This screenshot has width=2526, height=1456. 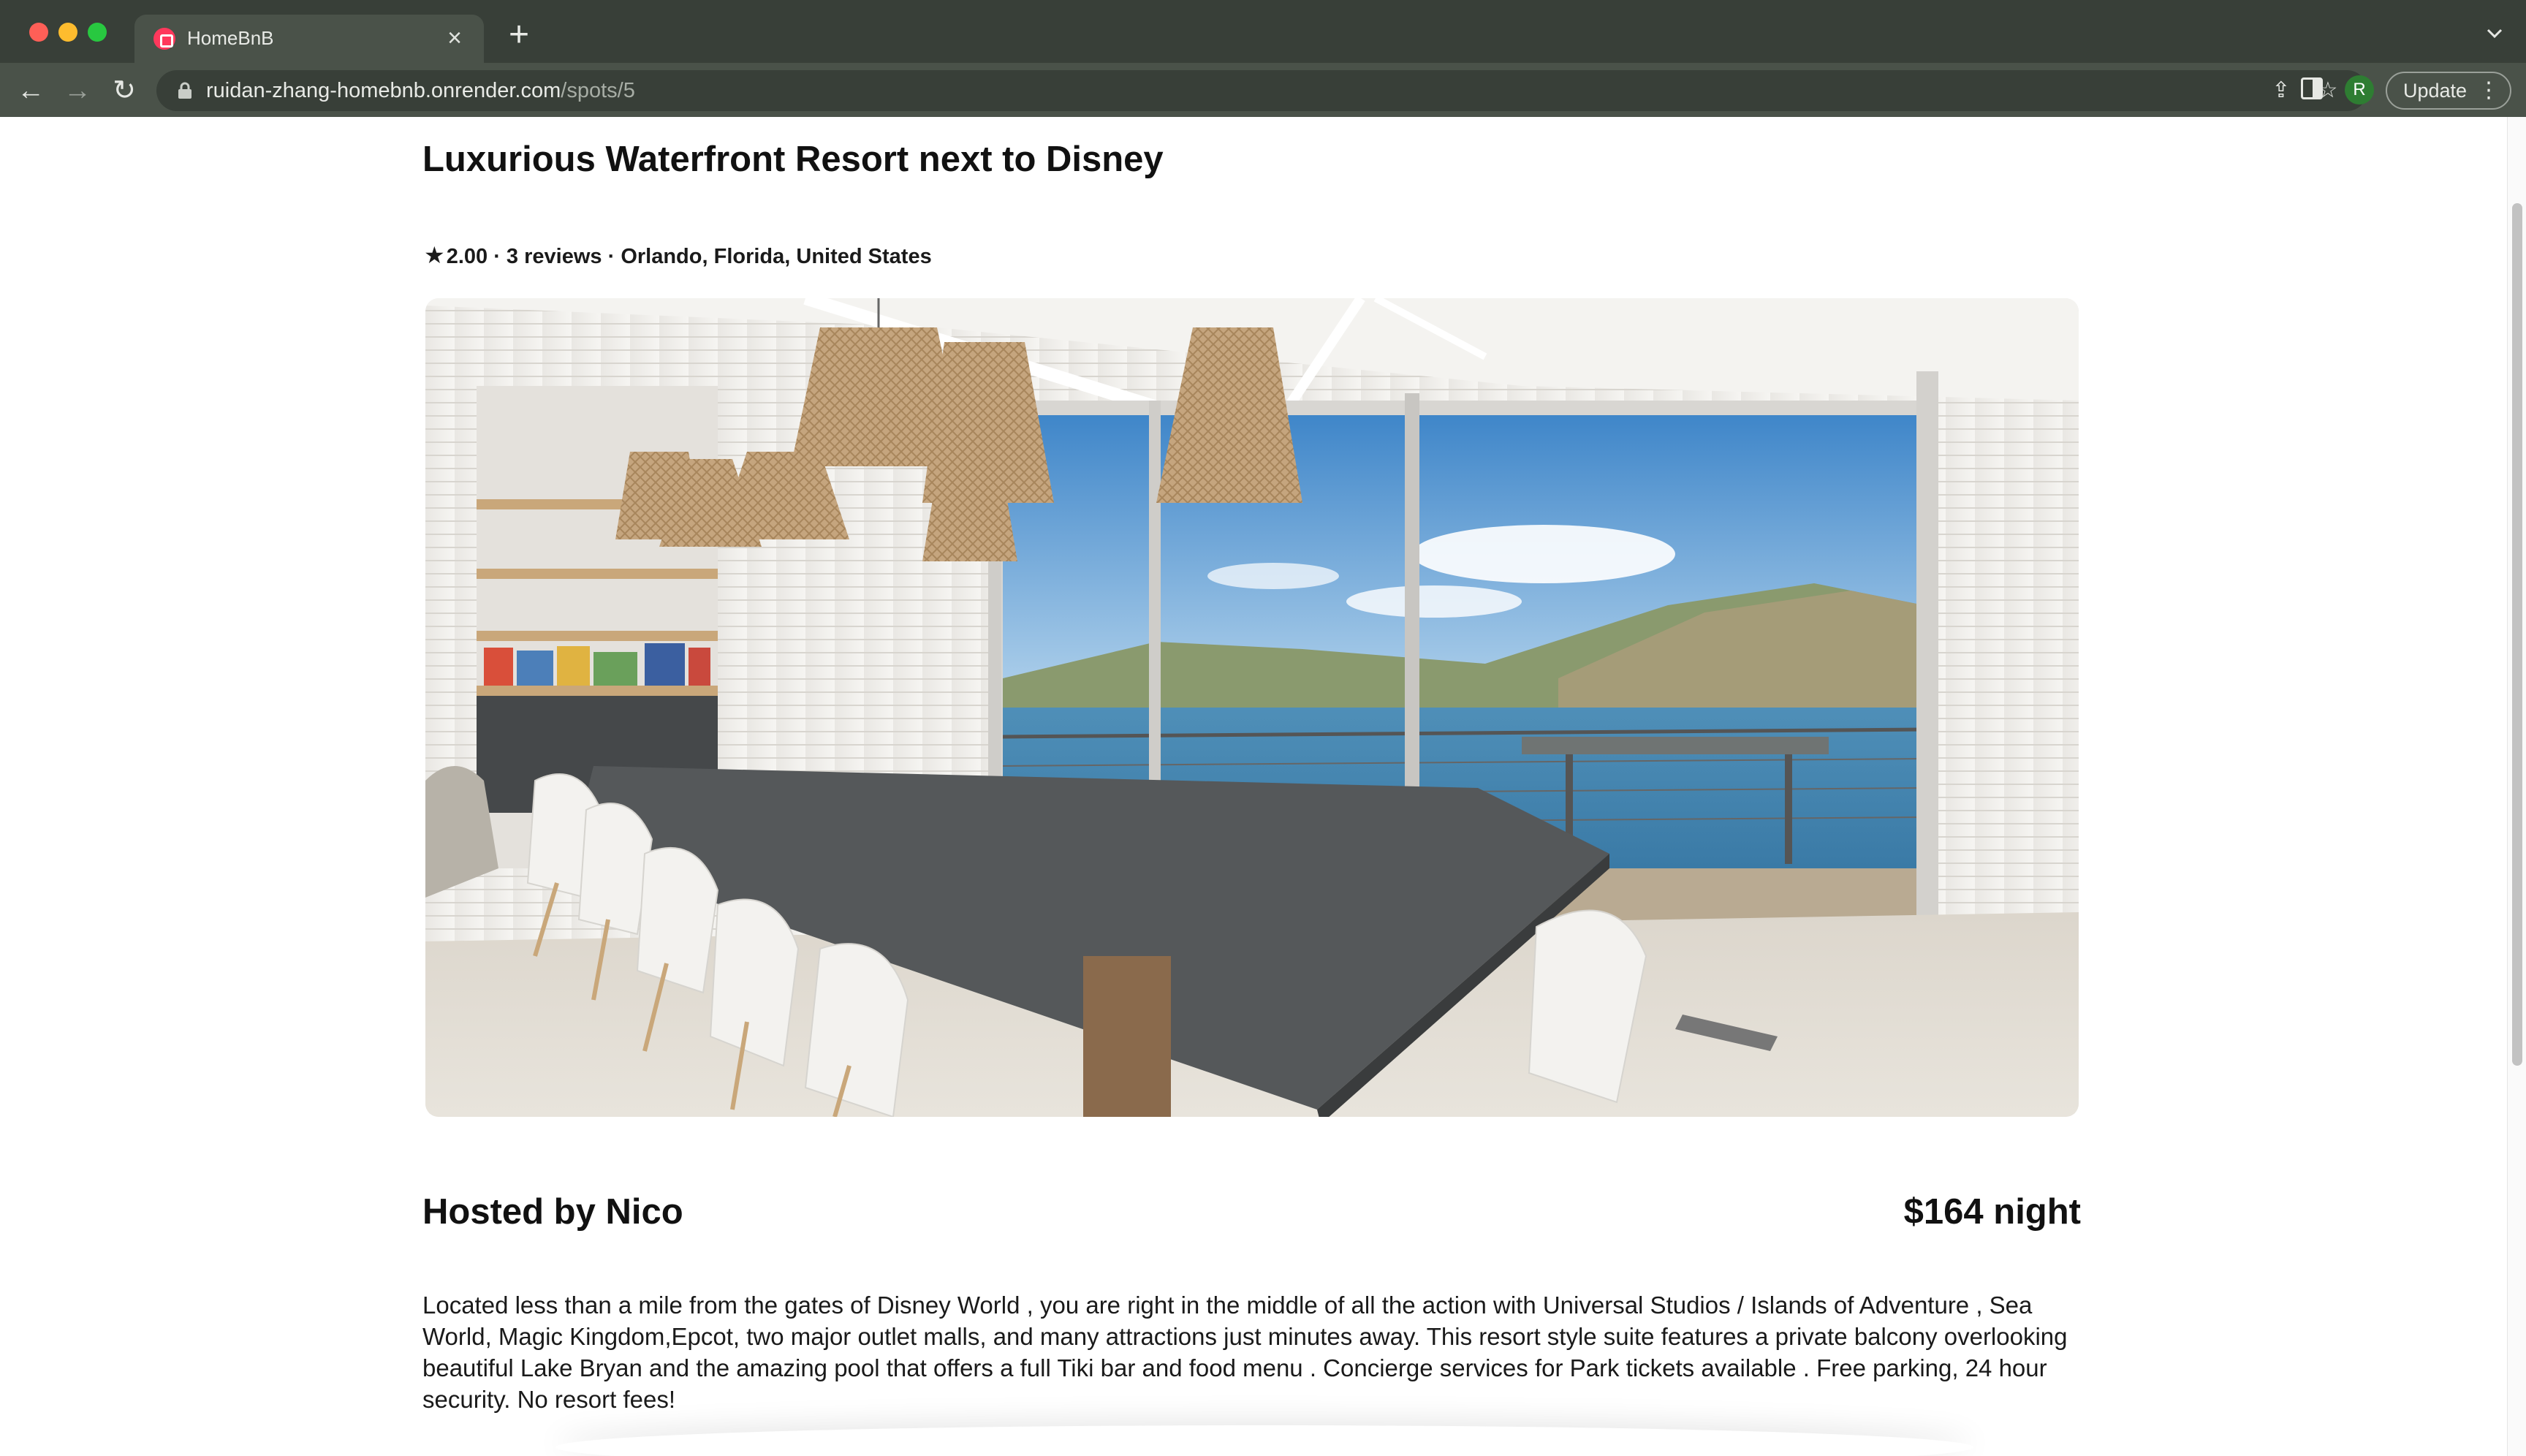 What do you see at coordinates (77, 91) in the screenshot?
I see `forward-arrow-icon: →` at bounding box center [77, 91].